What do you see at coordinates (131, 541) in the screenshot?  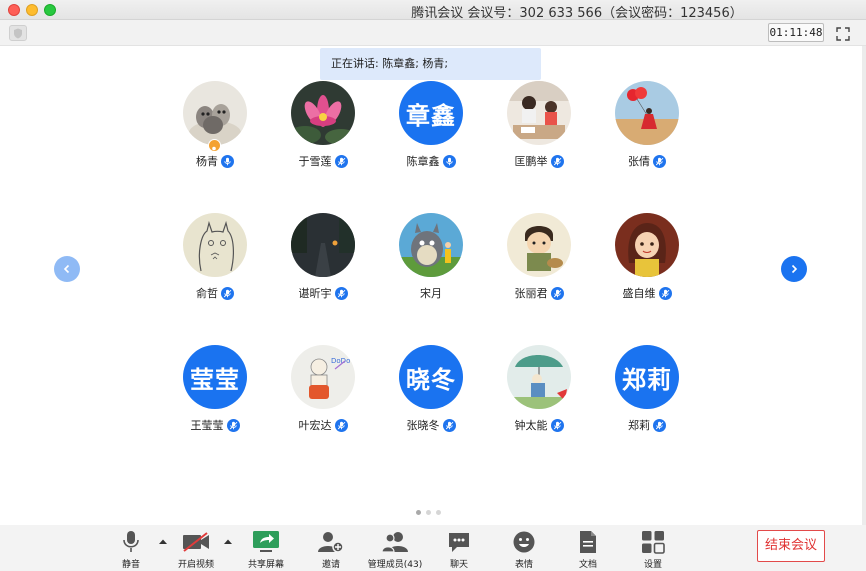 I see `microphone-icon` at bounding box center [131, 541].